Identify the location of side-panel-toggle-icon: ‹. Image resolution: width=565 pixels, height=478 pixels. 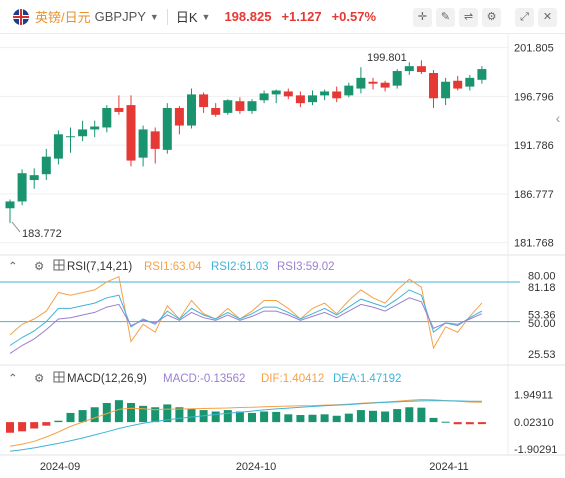
(558, 118).